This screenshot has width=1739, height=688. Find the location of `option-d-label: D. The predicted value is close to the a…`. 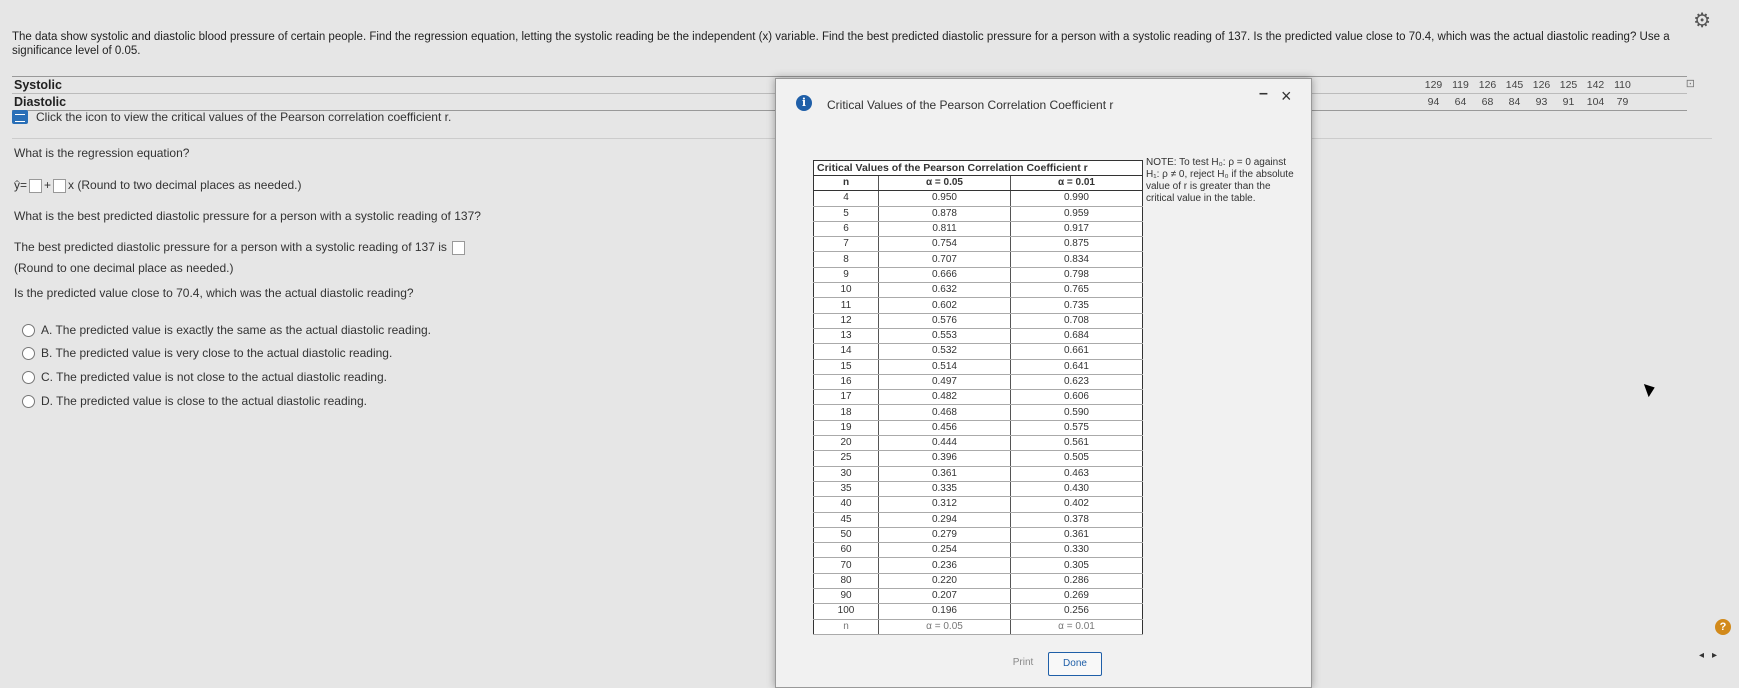

option-d-label: D. The predicted value is close to the a… is located at coordinates (204, 401).